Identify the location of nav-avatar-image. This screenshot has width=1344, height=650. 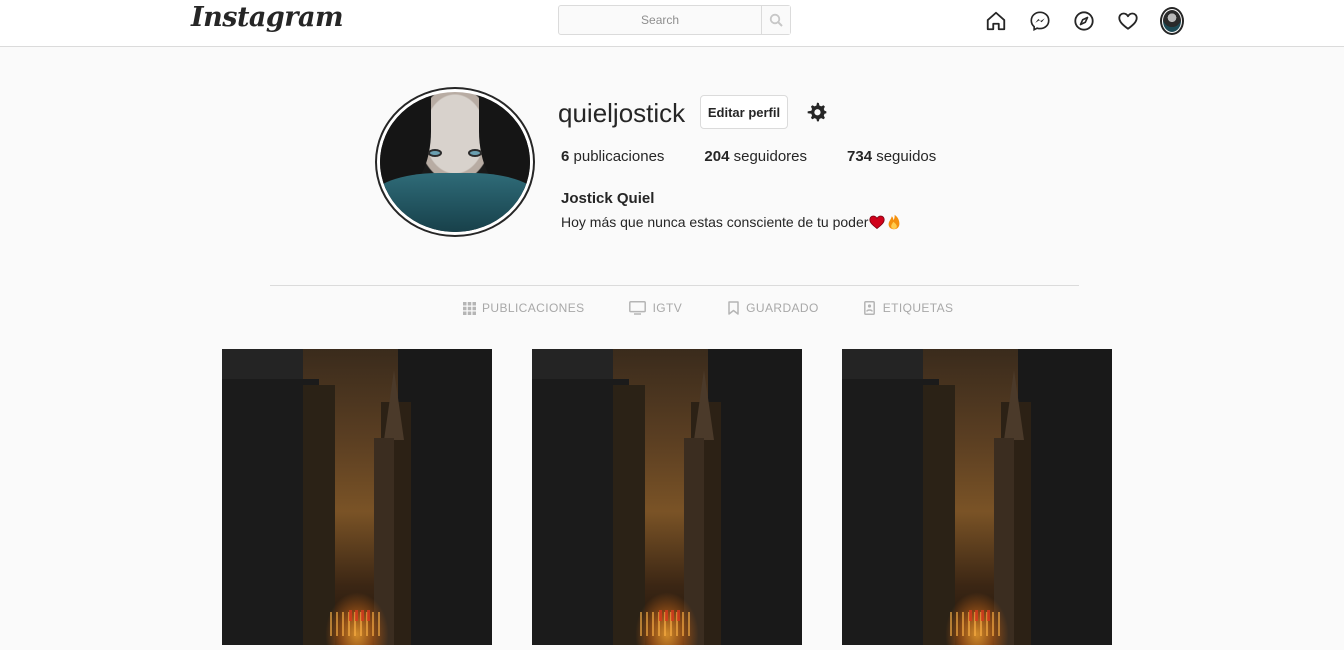
(1172, 21).